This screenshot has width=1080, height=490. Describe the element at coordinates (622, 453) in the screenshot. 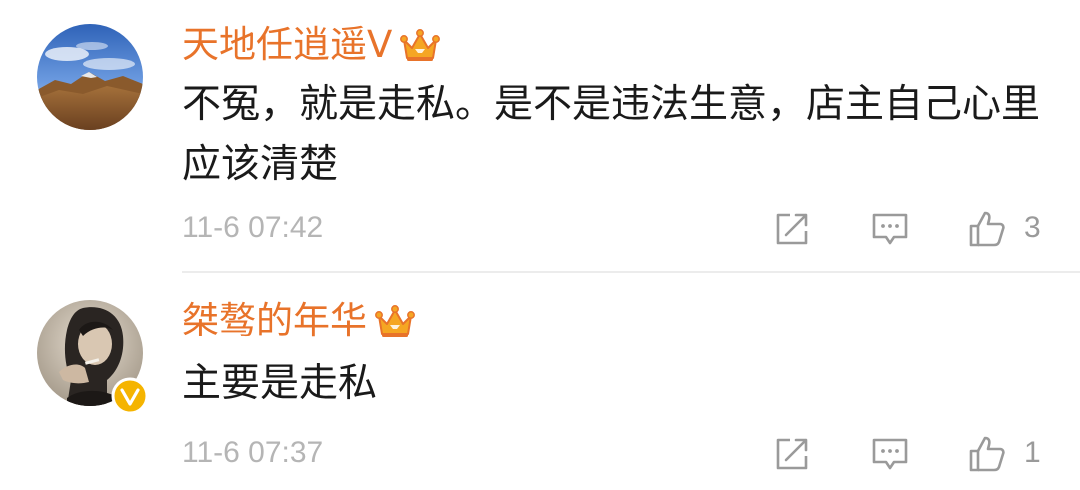

I see `comment-meta: 11-6 07:37 1` at that location.